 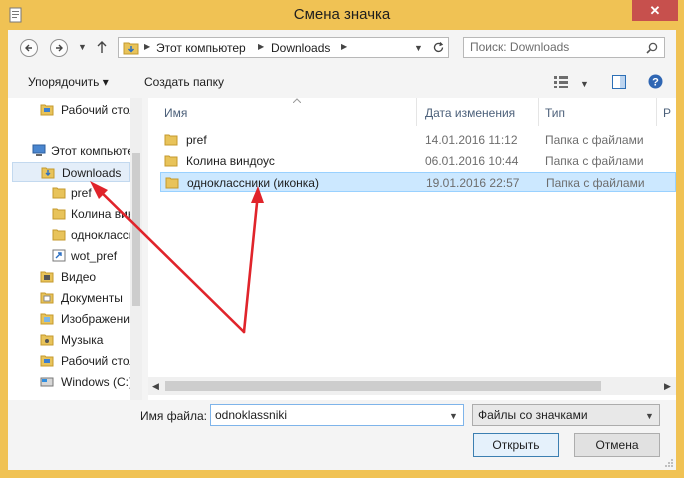 What do you see at coordinates (196, 140) in the screenshot?
I see `file-name: pref` at bounding box center [196, 140].